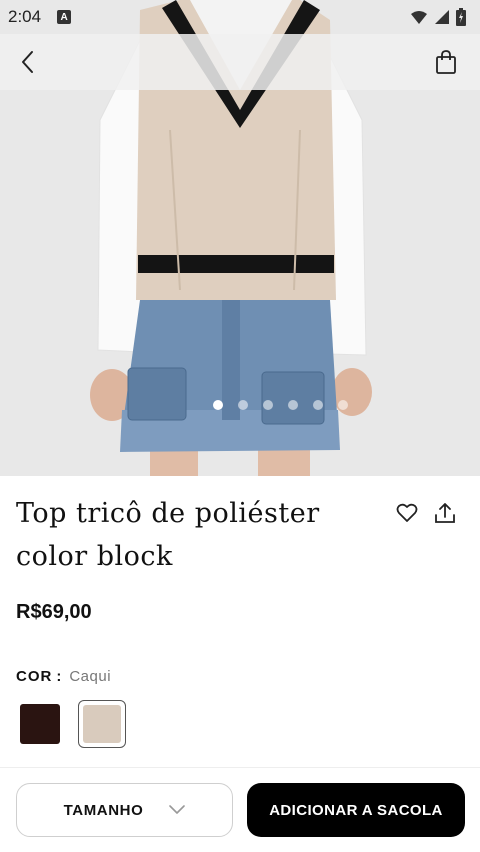 This screenshot has height=852, width=480. I want to click on add-to-bag-button: ADICIONAR A SACOLA, so click(356, 810).